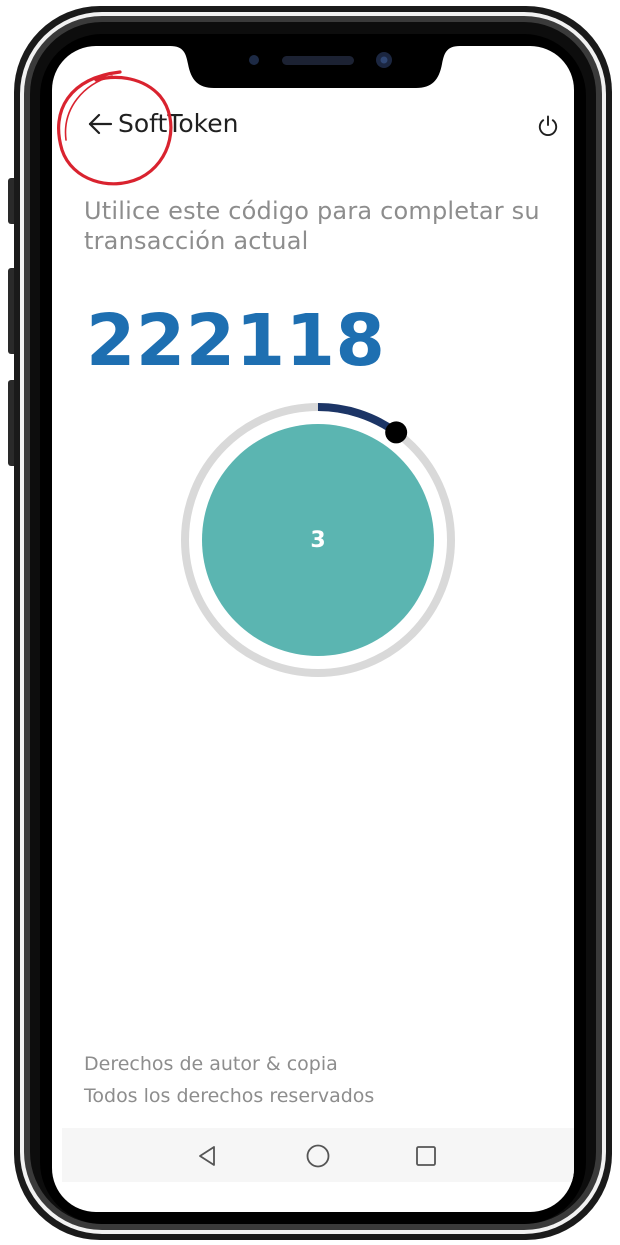 The width and height of the screenshot is (620, 1245). I want to click on square-recent-icon, so click(426, 1156).